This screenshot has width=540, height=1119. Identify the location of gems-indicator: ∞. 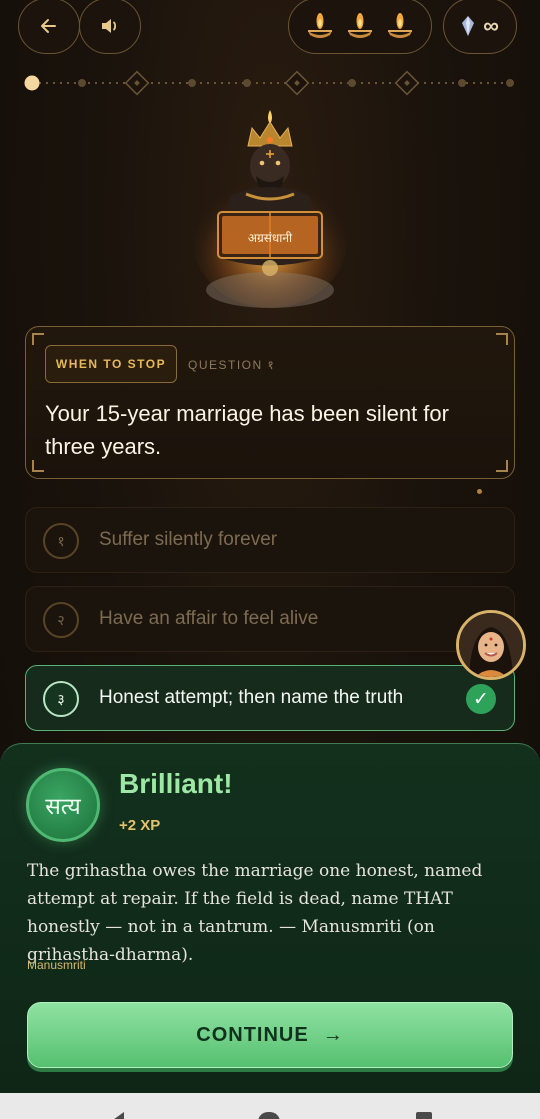
(480, 27).